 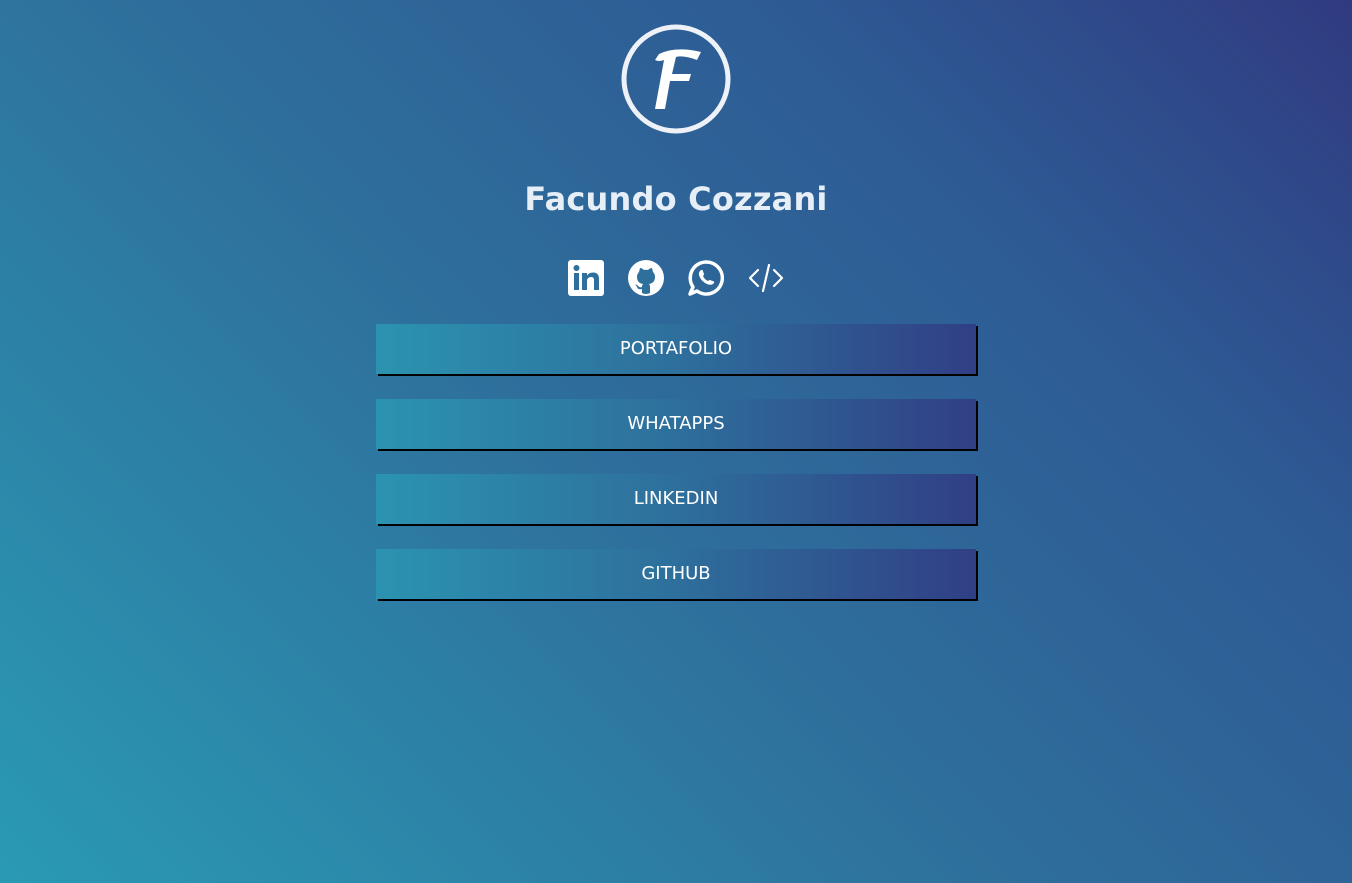 I want to click on profile-name: Facundo Cozzani, so click(x=676, y=199).